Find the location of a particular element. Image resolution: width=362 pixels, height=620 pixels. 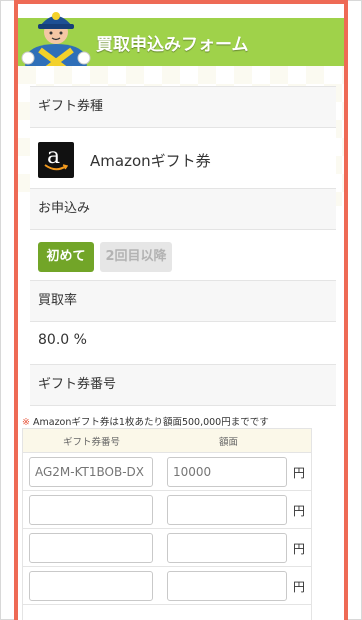

gift-type-name: Amazonギフト券 is located at coordinates (150, 161).